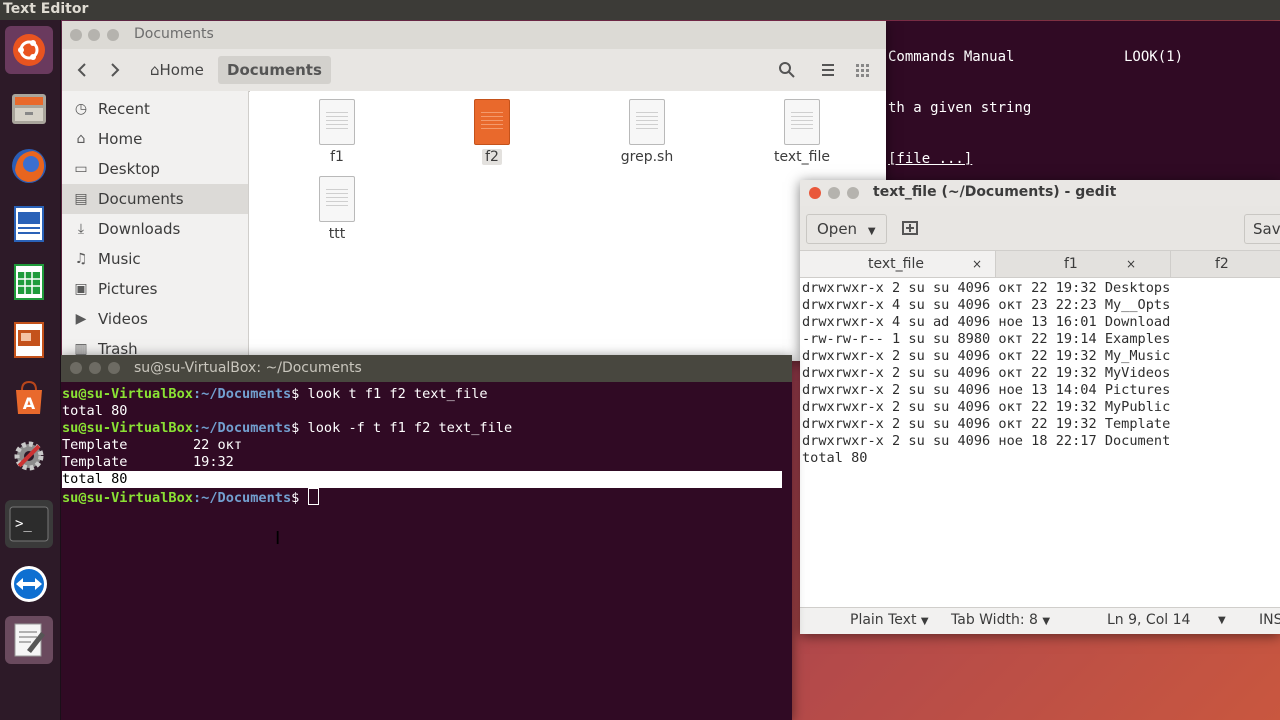 This screenshot has height=720, width=1280. I want to click on tab-f2: f2, so click(1225, 264).